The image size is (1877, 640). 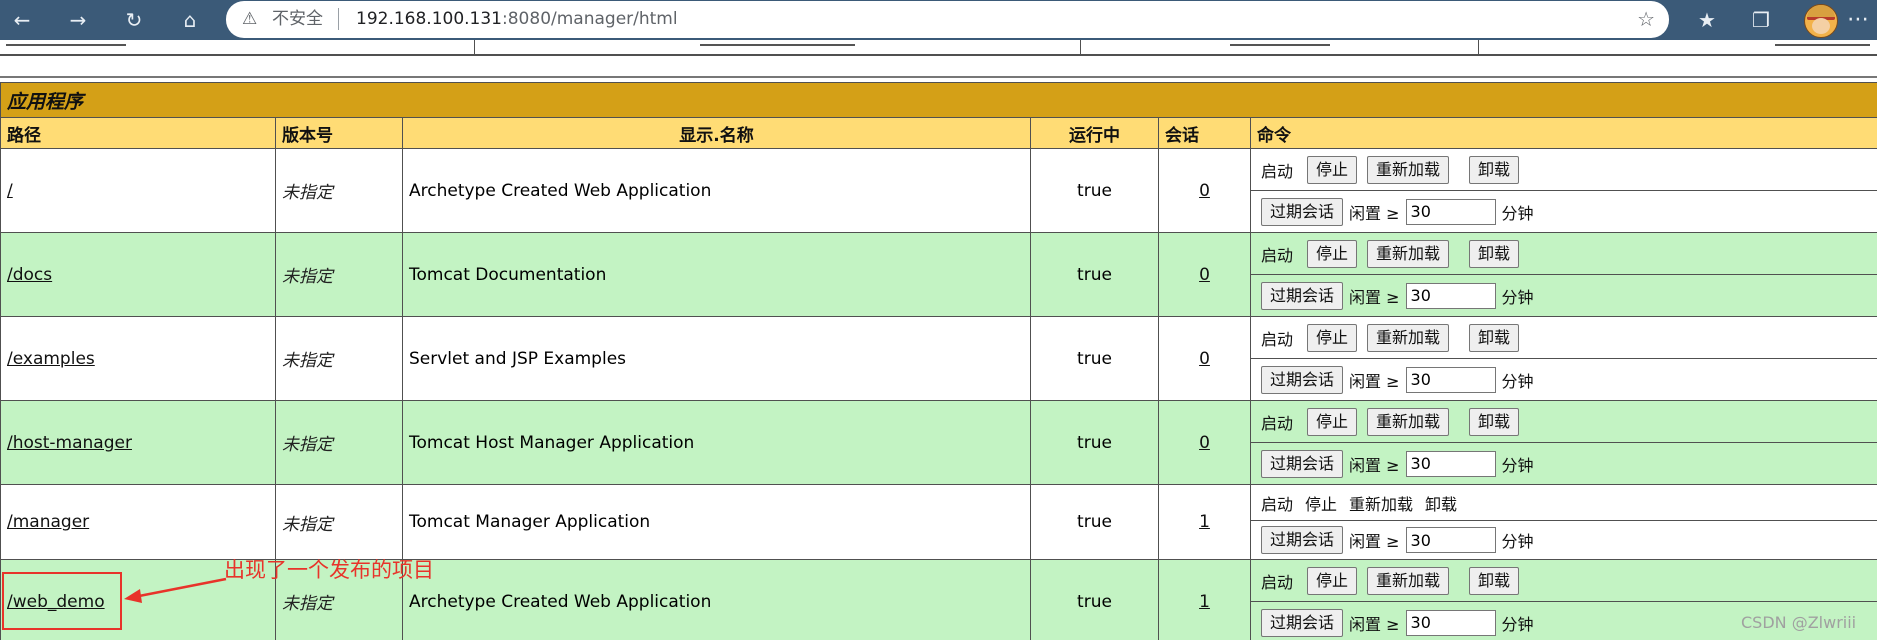 I want to click on favorites-icon: ★, so click(x=1707, y=20).